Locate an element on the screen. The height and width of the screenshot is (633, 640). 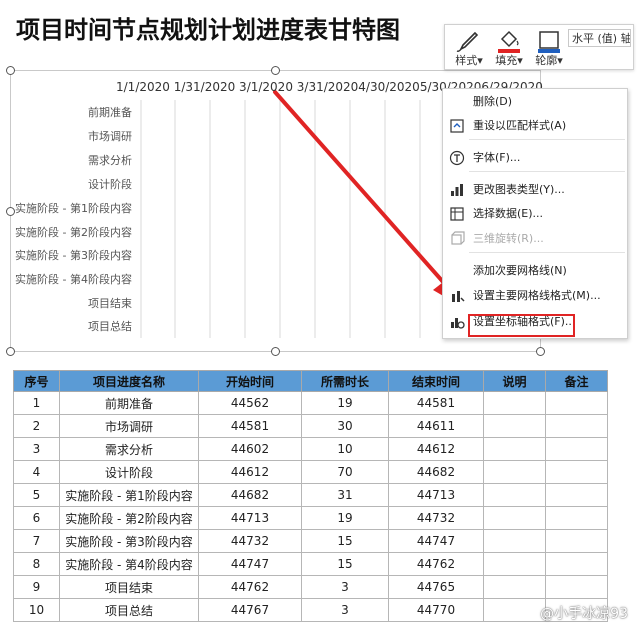
table-cell: 44611 is located at coordinates (436, 426).